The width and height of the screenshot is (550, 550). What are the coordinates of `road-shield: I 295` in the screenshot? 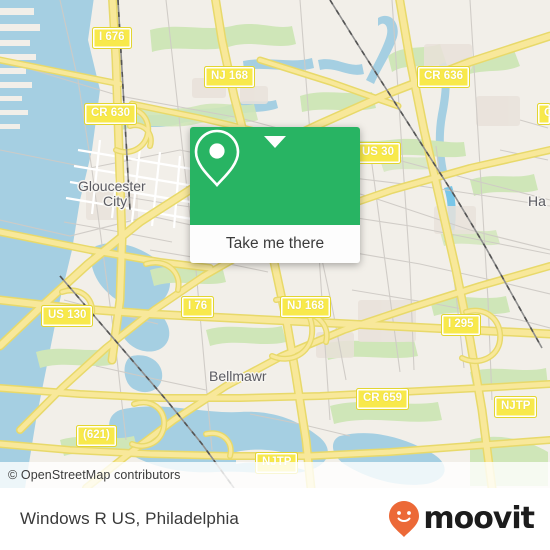 It's located at (461, 325).